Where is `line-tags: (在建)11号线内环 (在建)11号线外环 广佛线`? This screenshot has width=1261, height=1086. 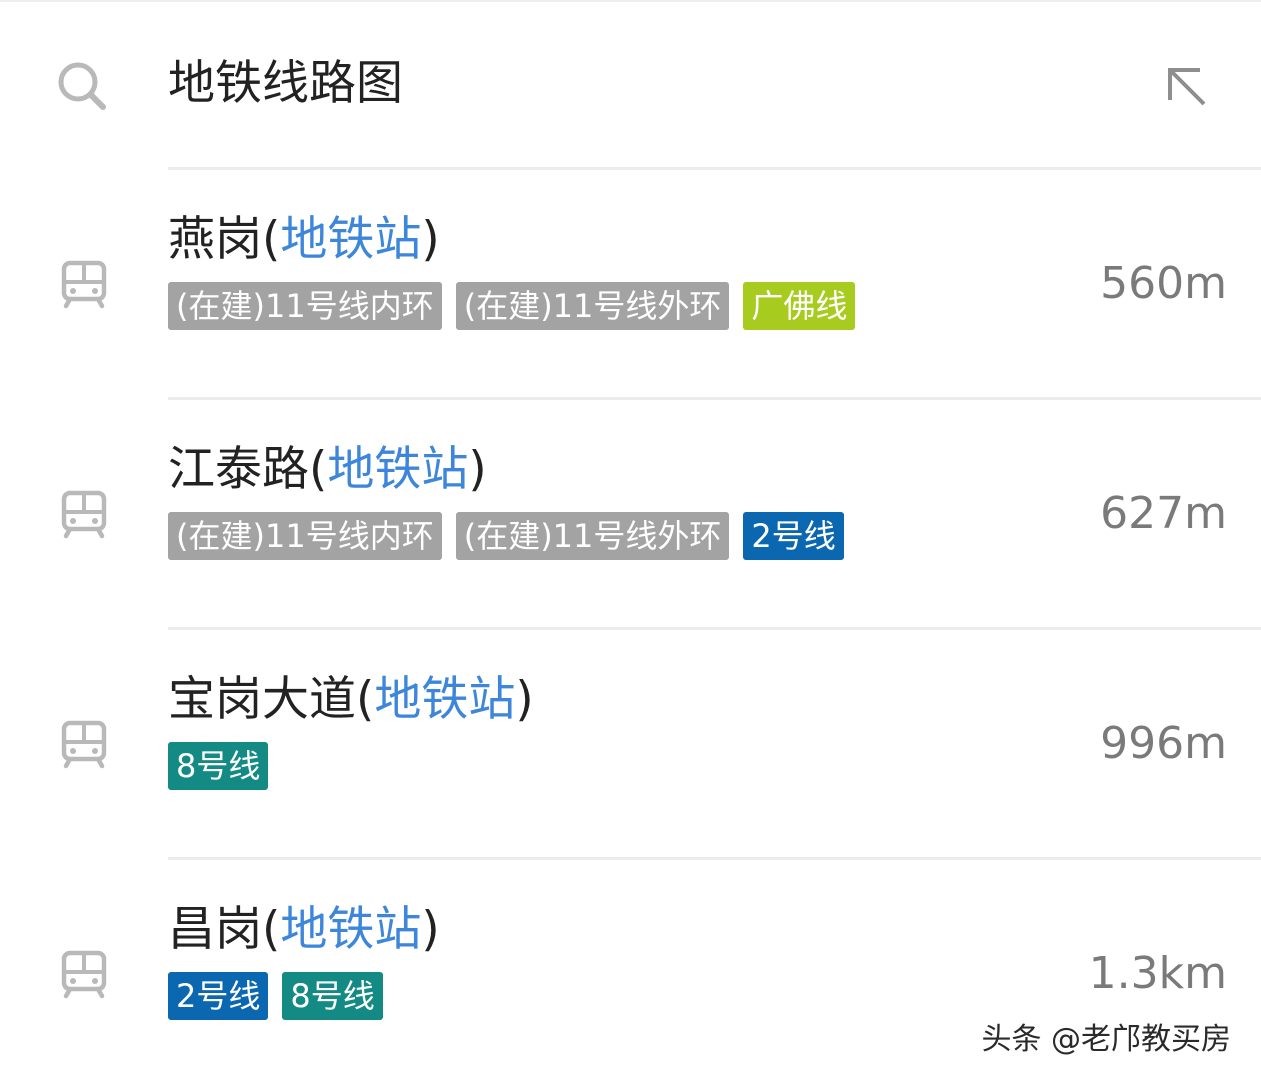
line-tags: (在建)11号线内环 (在建)11号线外环 广佛线 is located at coordinates (512, 306).